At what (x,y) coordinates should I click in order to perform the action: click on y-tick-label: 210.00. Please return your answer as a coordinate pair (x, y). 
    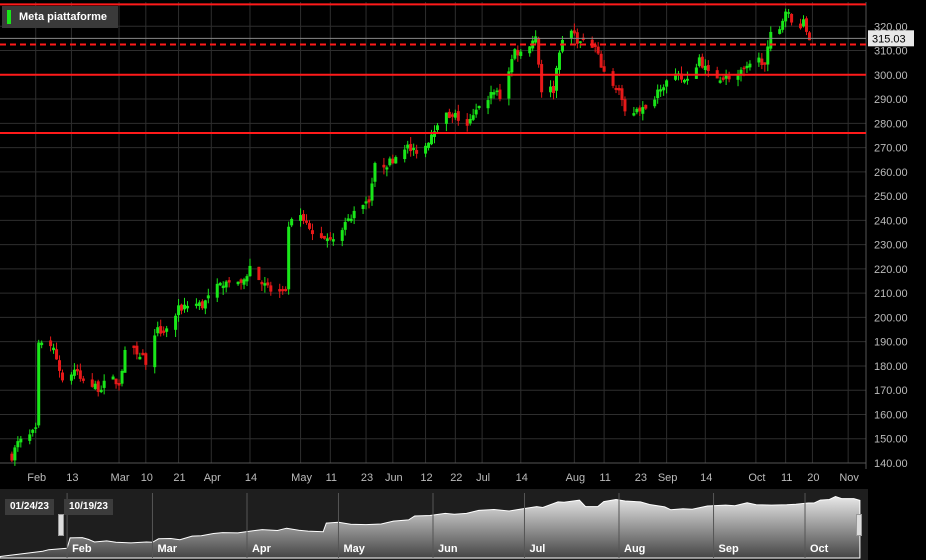
    Looking at the image, I should click on (891, 294).